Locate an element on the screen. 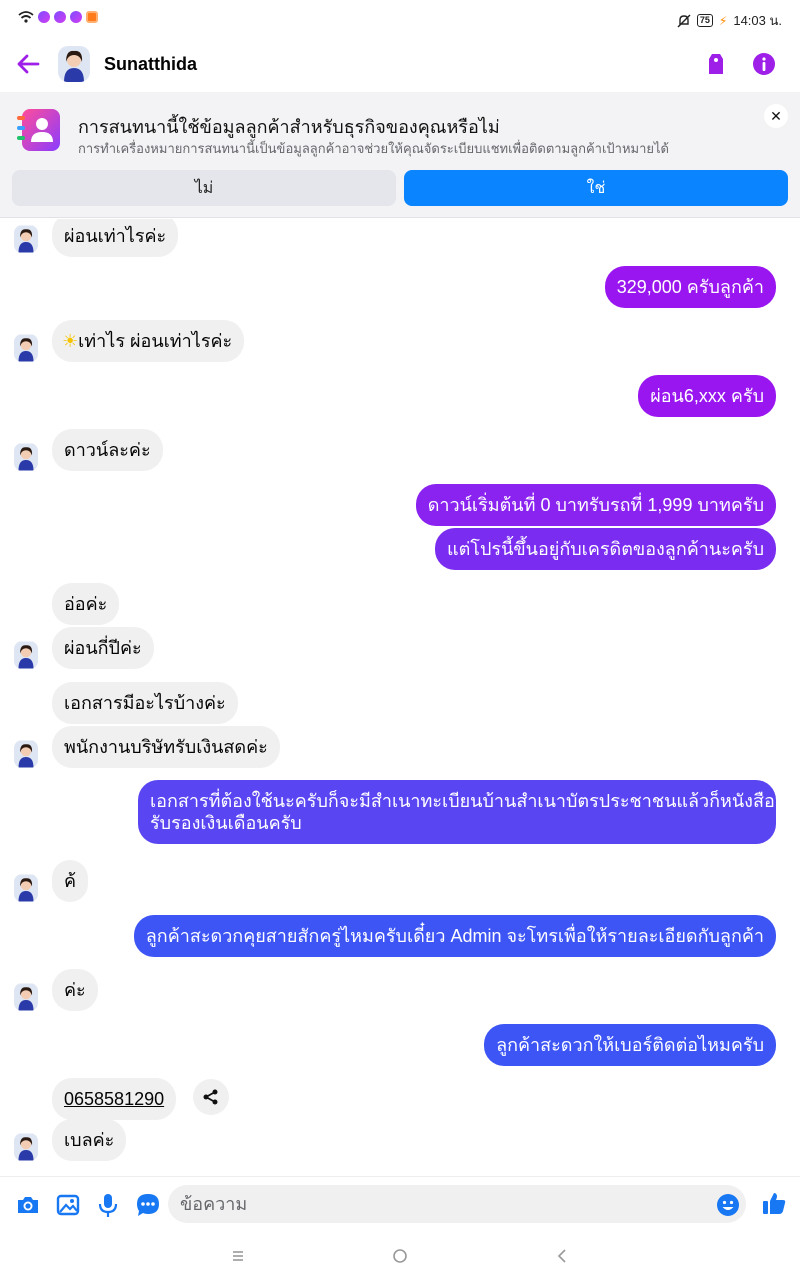  sun-emoji-icon: ☀ is located at coordinates (70, 341).